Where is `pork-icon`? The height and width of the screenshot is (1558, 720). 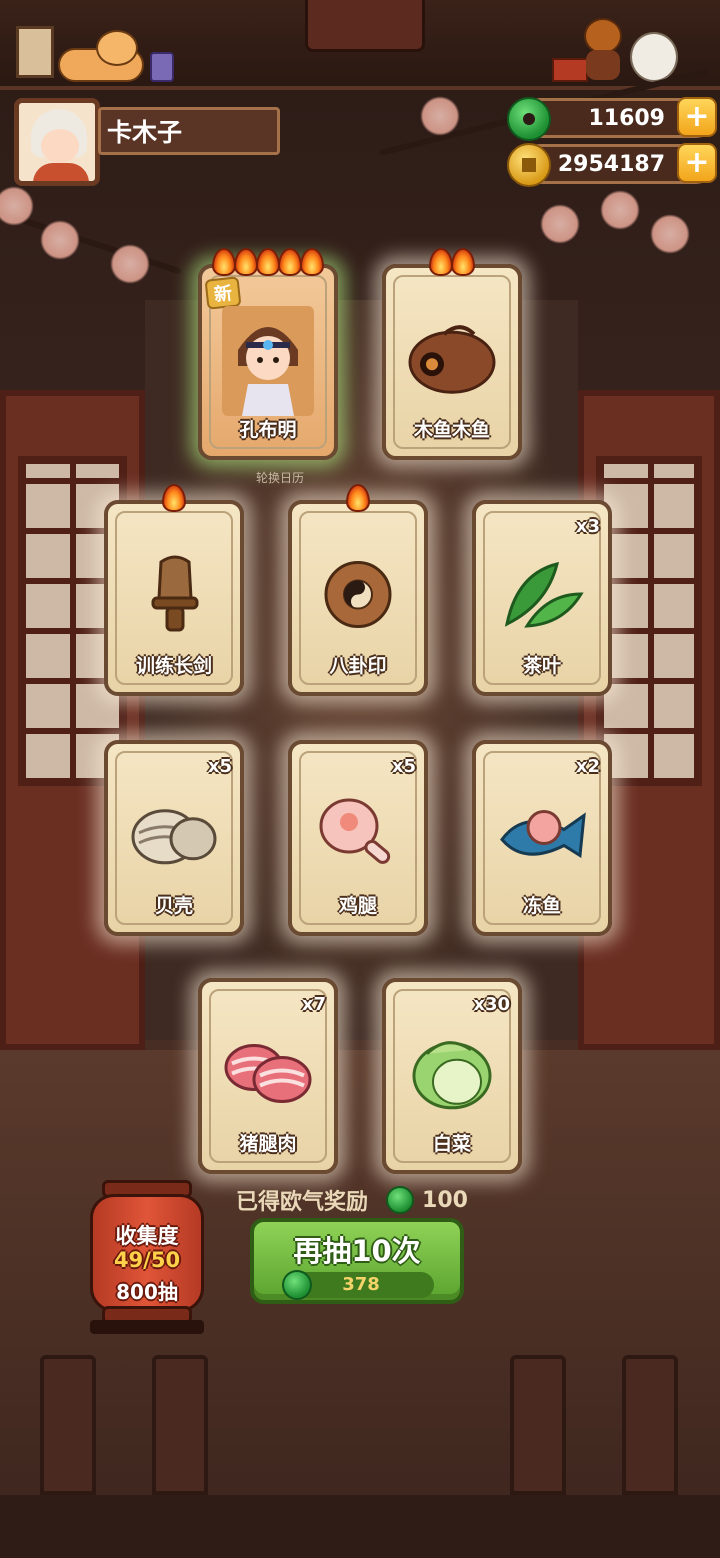 pork-icon is located at coordinates (268, 1073).